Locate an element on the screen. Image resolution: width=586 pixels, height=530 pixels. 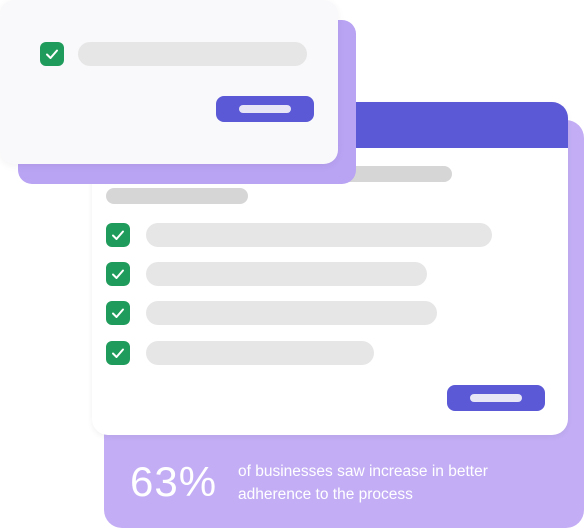
confirm-button is located at coordinates (265, 109).